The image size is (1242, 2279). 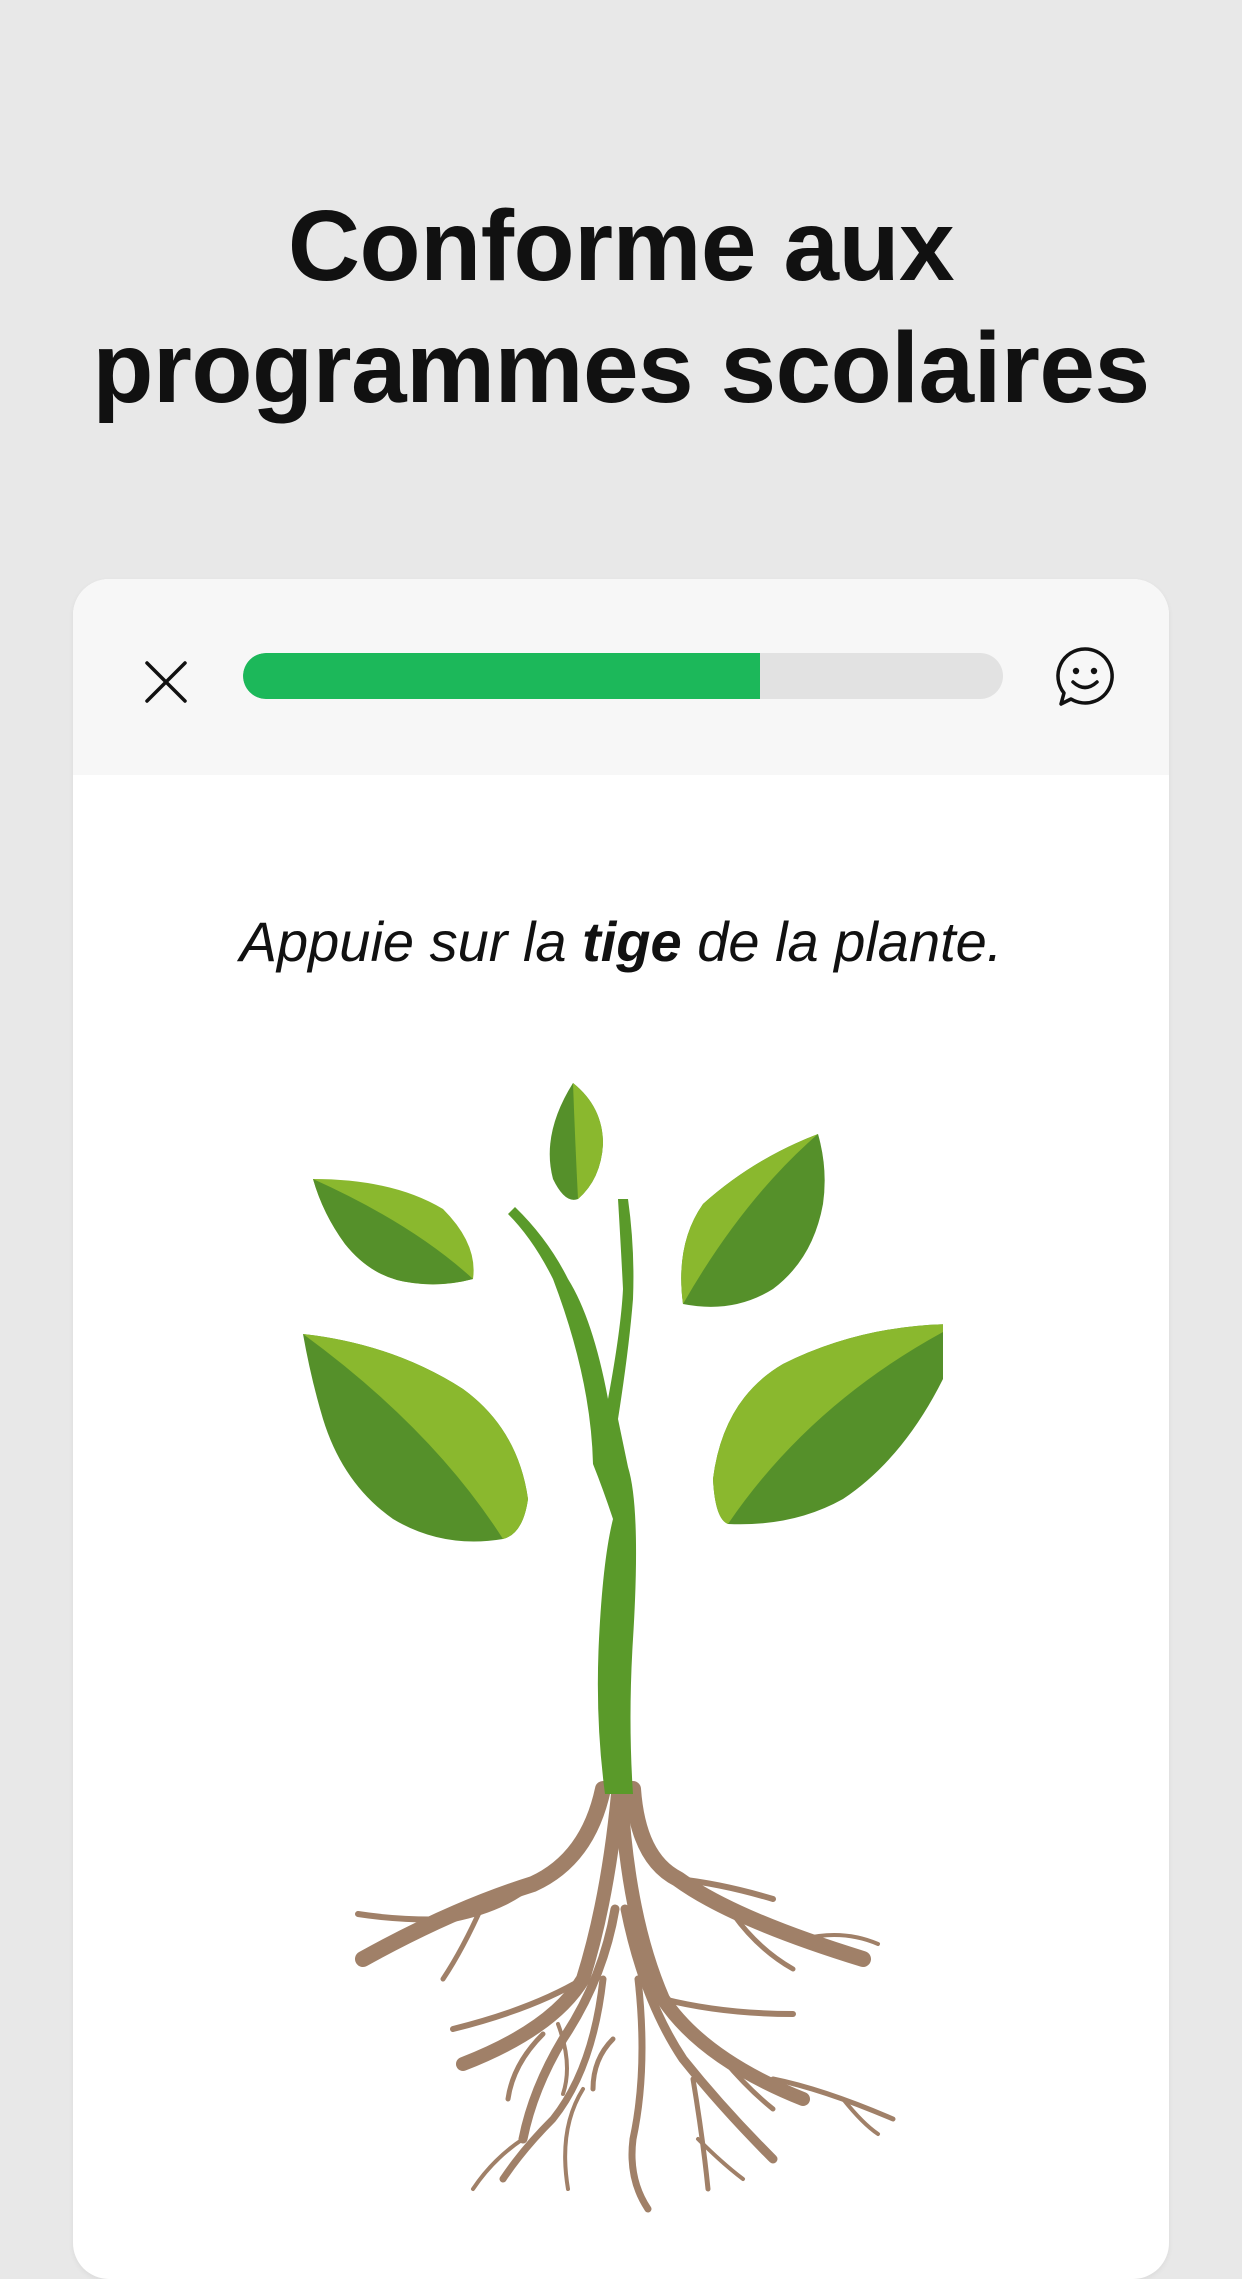 I want to click on question-keyword: tige, so click(x=632, y=941).